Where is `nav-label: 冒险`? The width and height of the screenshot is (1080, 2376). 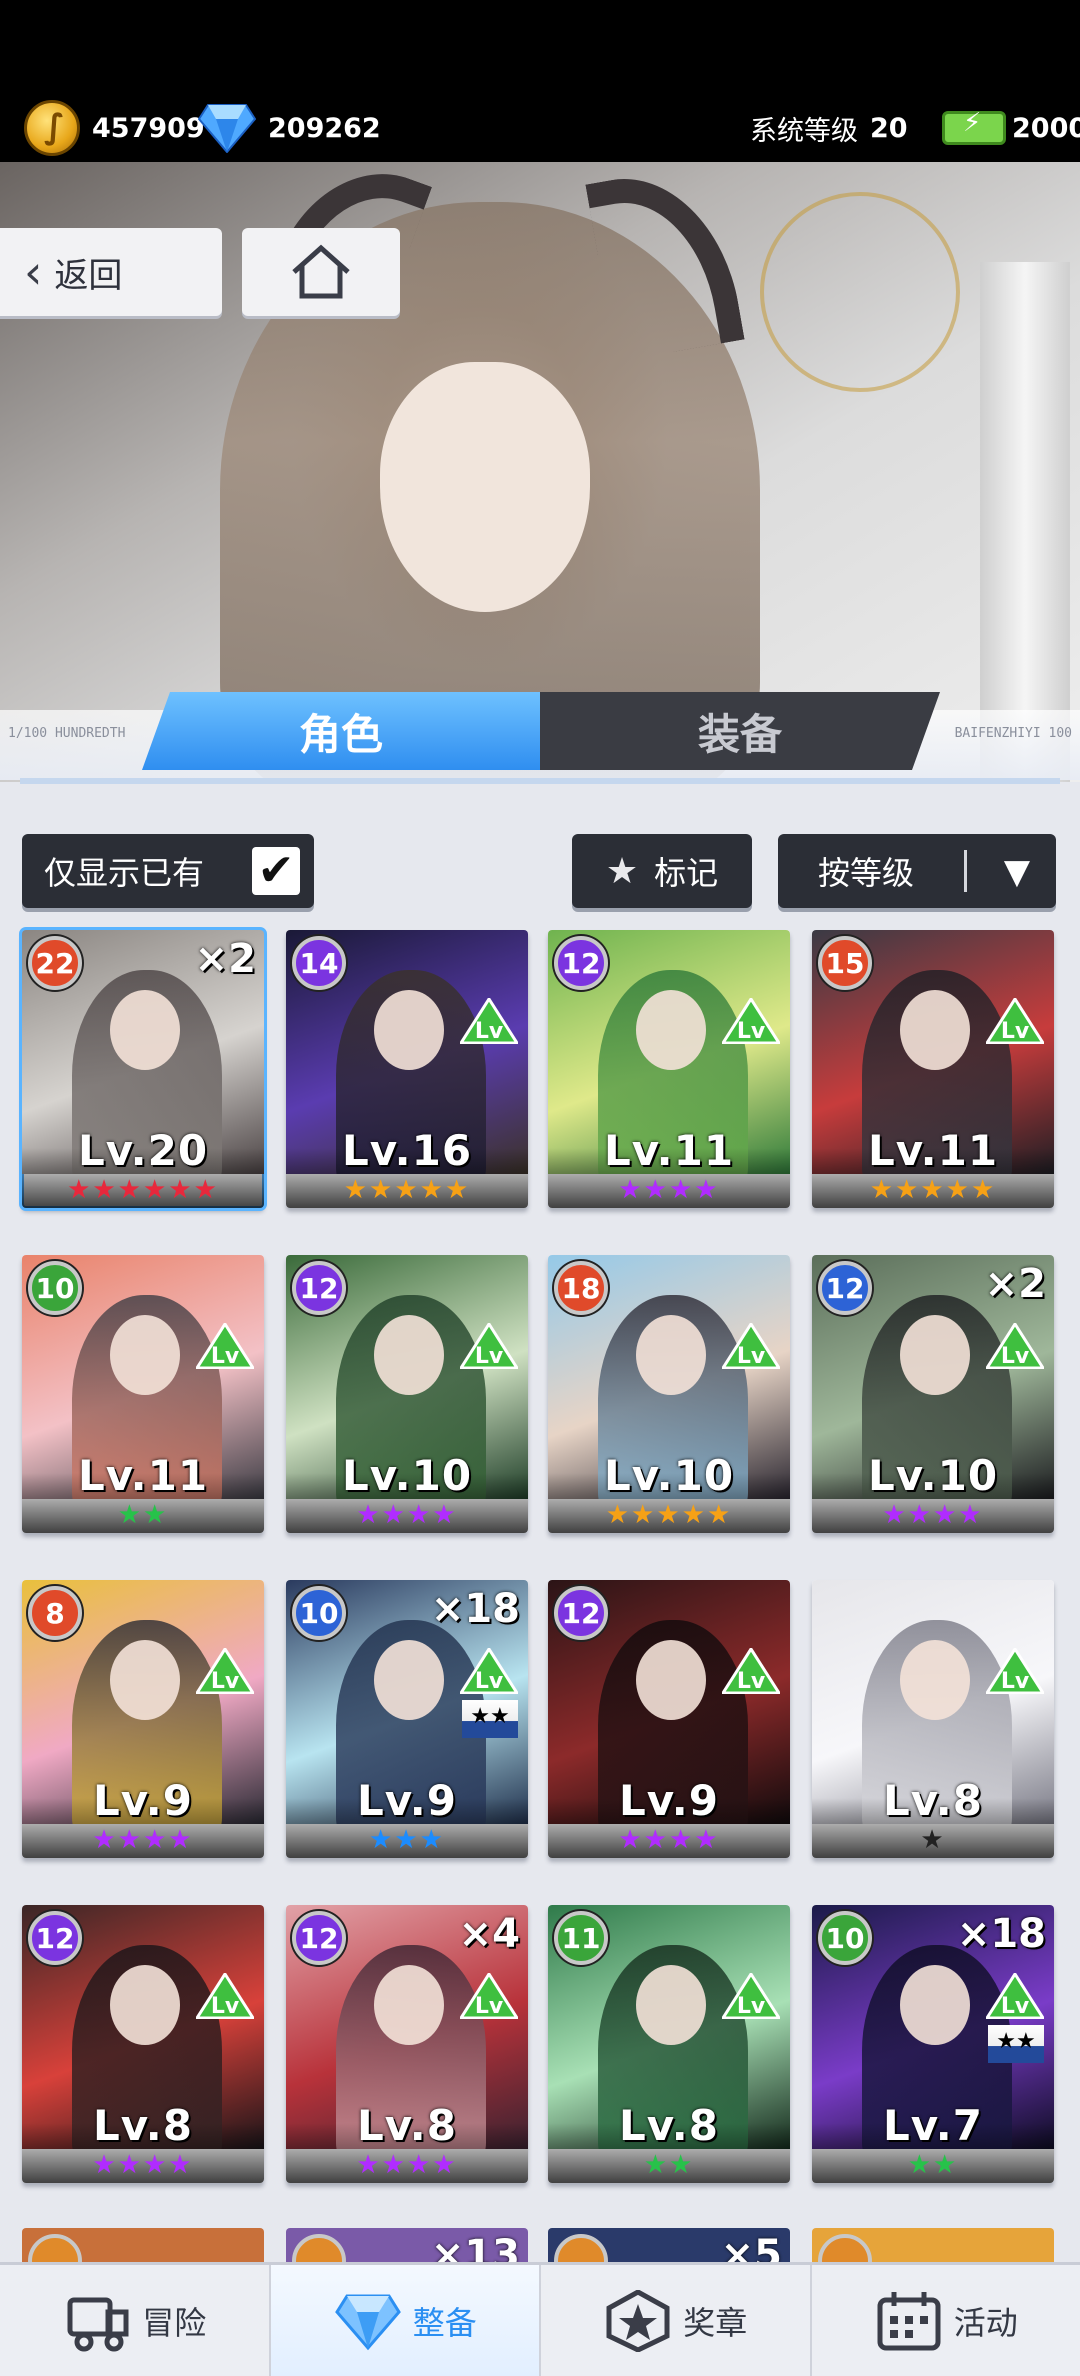 nav-label: 冒险 is located at coordinates (174, 2322).